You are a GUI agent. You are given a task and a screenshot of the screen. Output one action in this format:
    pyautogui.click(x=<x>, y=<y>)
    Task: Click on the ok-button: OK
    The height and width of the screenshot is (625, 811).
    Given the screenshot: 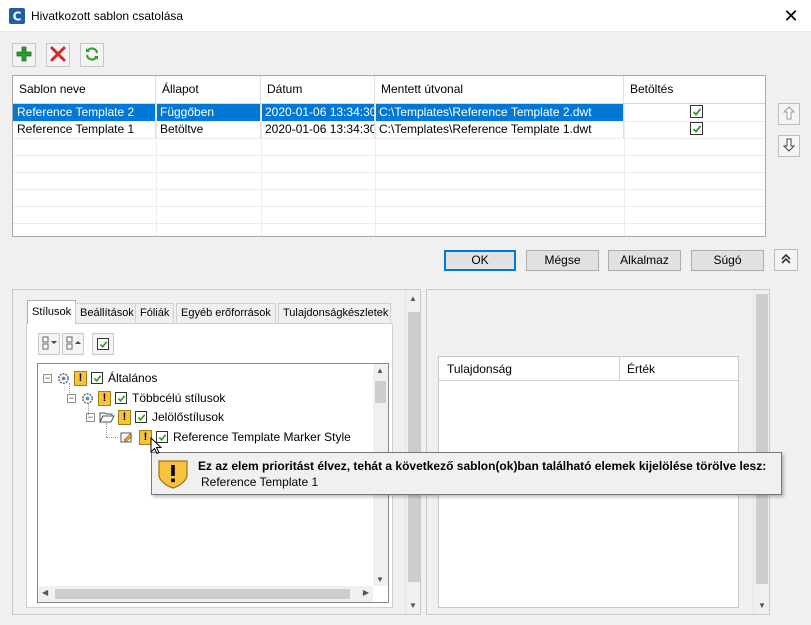 What is the action you would take?
    pyautogui.click(x=480, y=260)
    